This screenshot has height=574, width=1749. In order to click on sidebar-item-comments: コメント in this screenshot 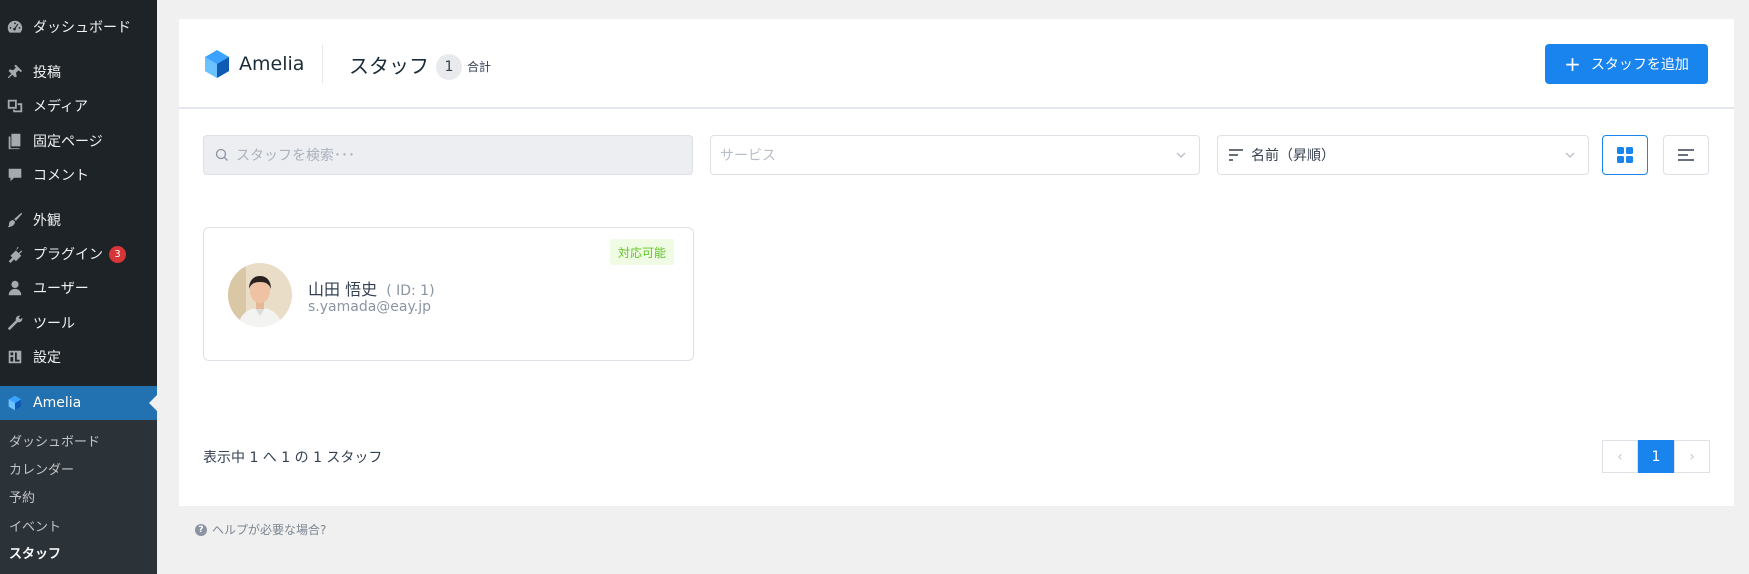, I will do `click(78, 175)`.